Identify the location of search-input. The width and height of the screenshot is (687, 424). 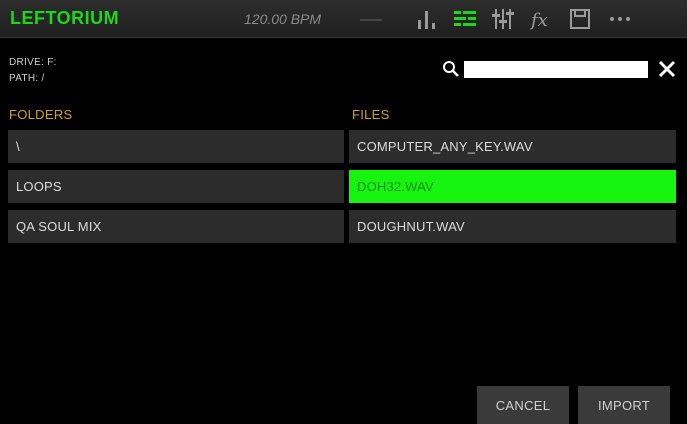
(556, 69).